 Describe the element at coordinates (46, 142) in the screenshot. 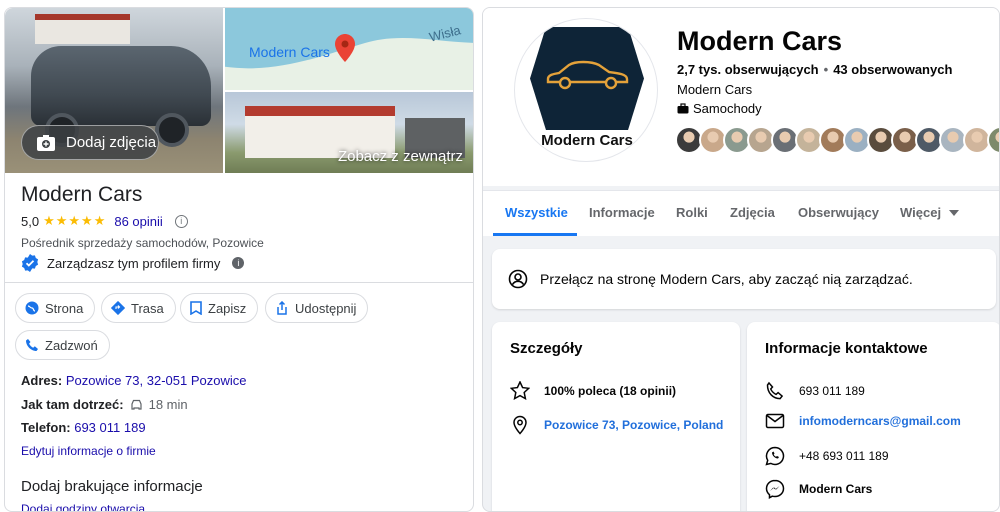

I see `add-photo-icon` at that location.